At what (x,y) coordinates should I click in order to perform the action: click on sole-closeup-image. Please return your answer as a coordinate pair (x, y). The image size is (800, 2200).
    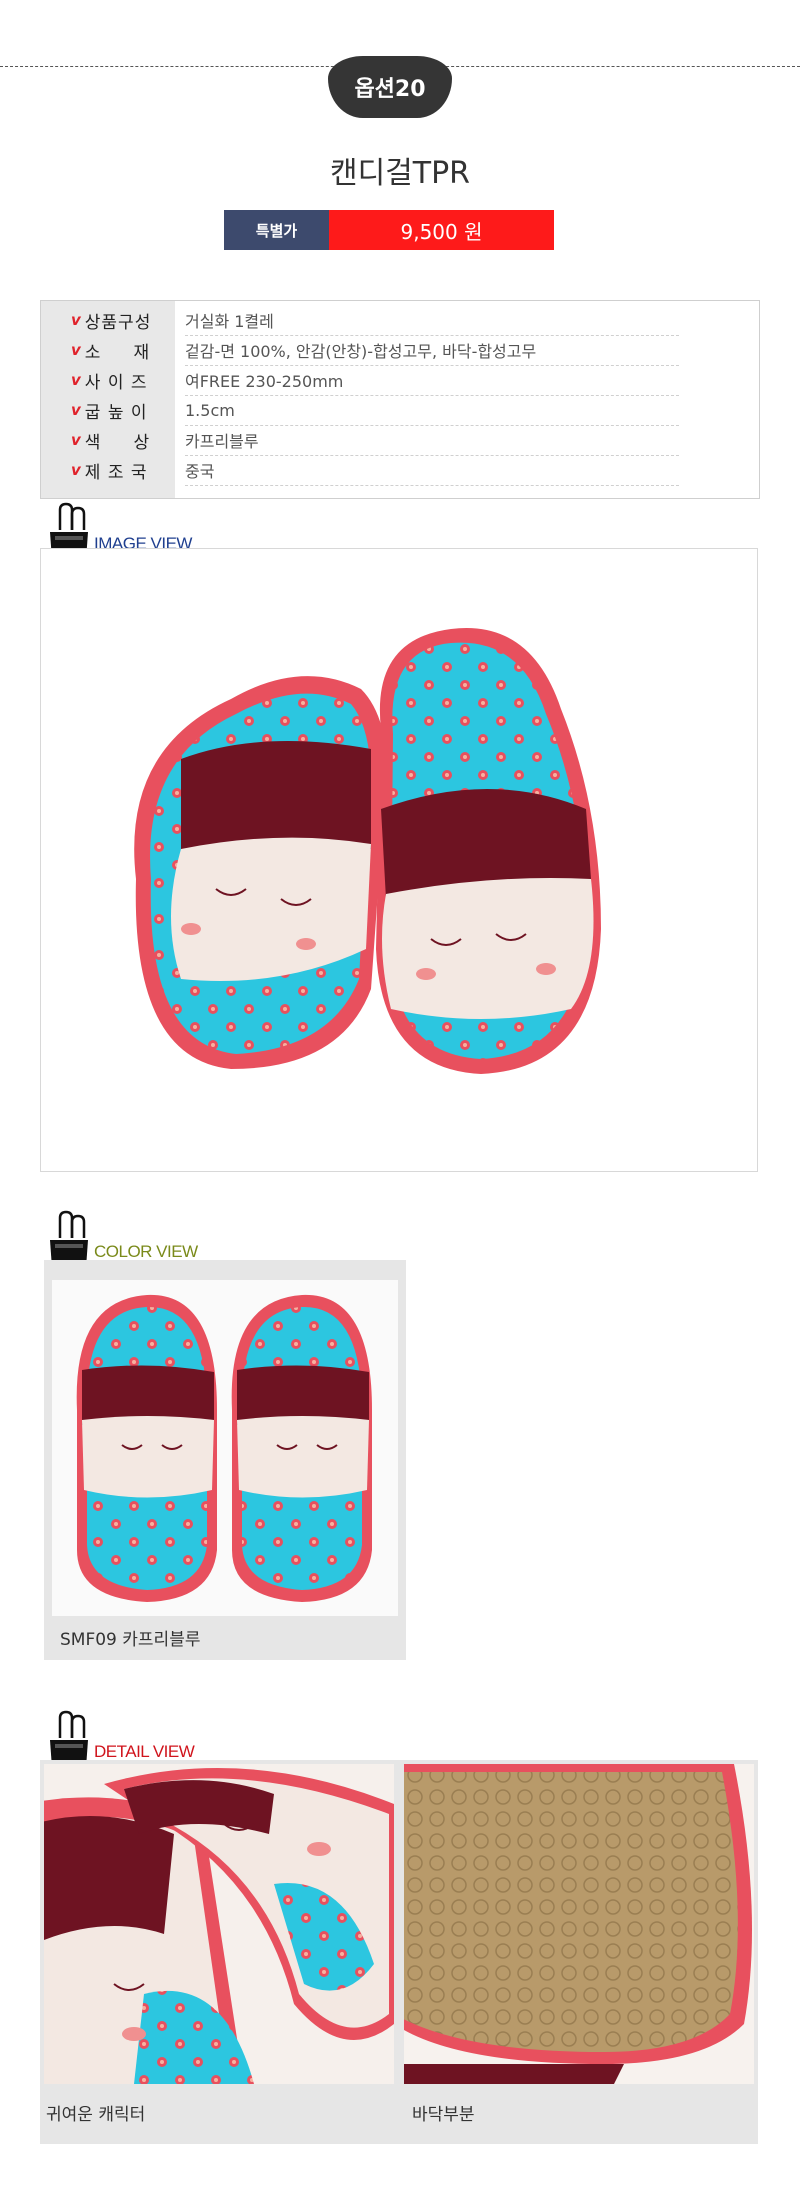
    Looking at the image, I should click on (579, 1924).